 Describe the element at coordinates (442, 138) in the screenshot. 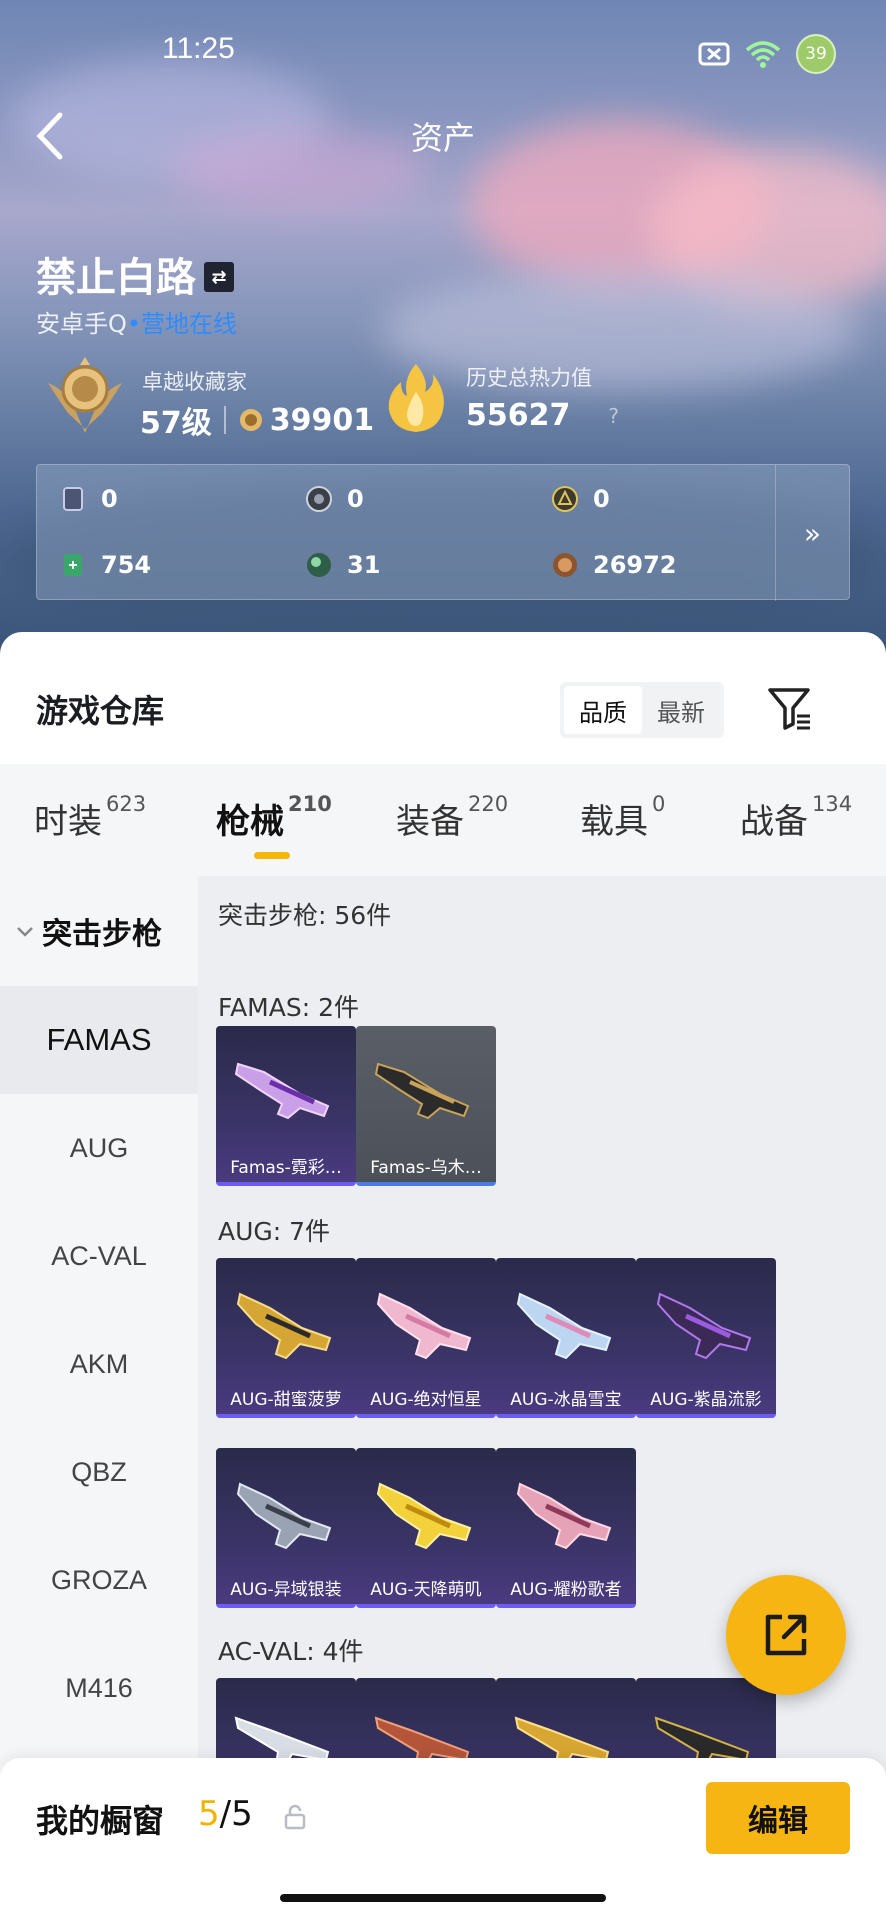

I see `page-title: 资产` at that location.